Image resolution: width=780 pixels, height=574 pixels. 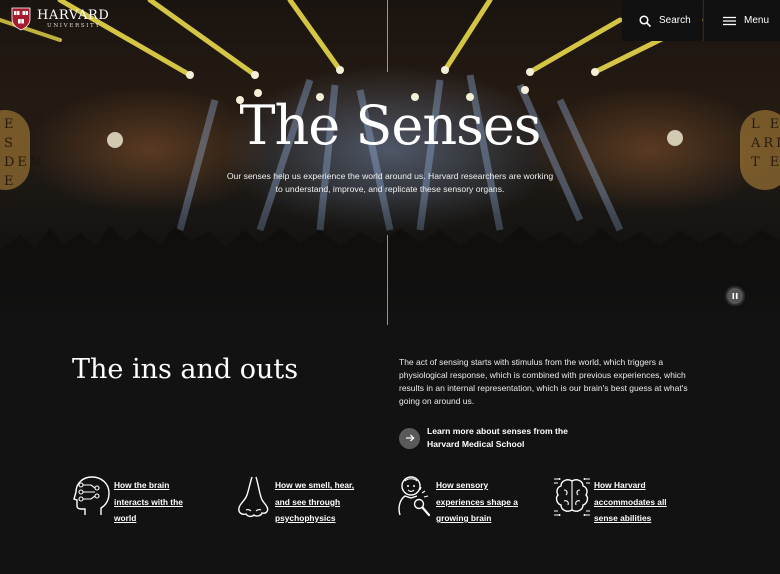 I want to click on card-brain-world: How the brain interacts with the world, so click(x=138, y=501).